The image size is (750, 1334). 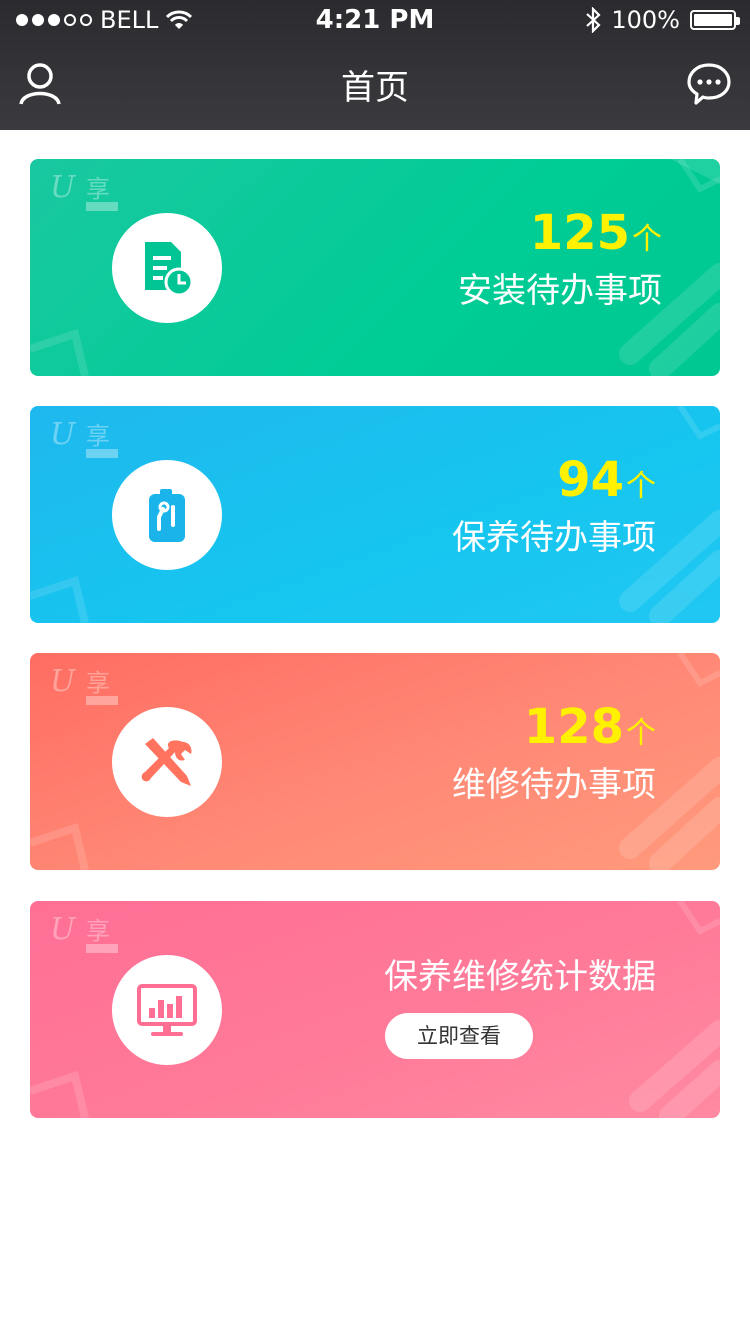 What do you see at coordinates (715, 20) in the screenshot?
I see `battery-icon` at bounding box center [715, 20].